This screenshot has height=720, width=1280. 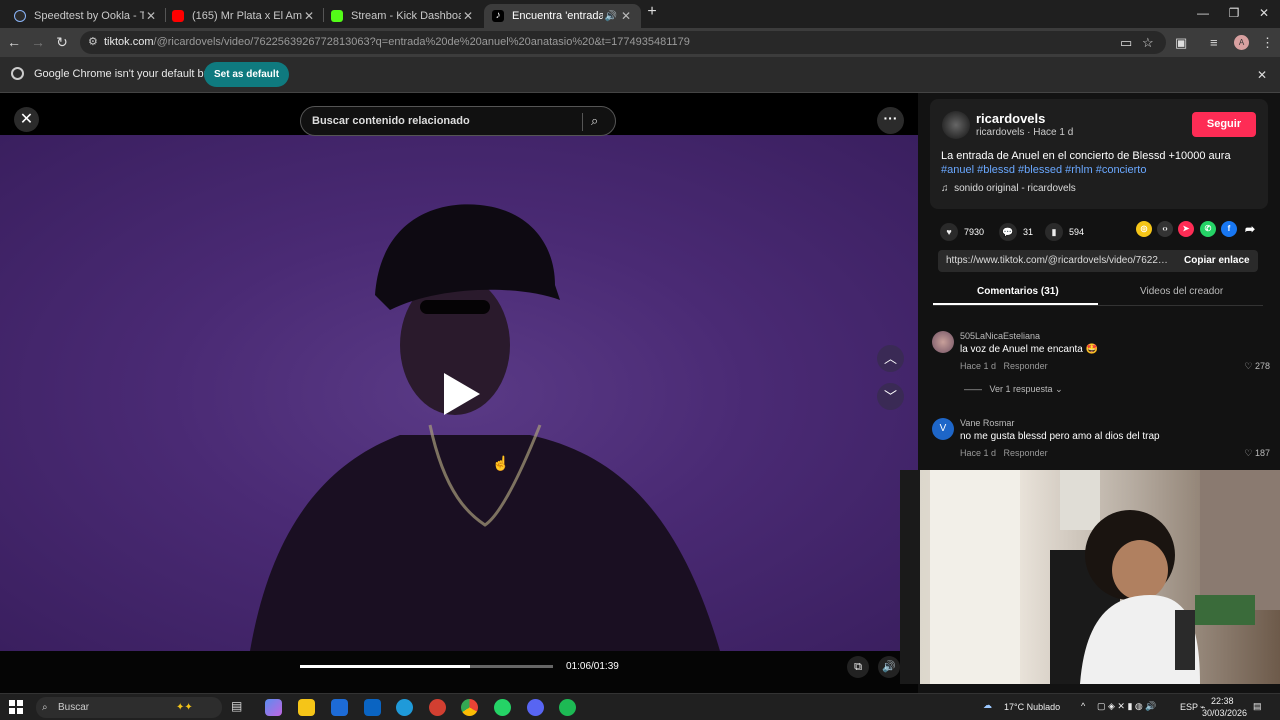 I want to click on tray-icons: ▢ ◈ ✕ ▮ ◍ 🔊, so click(x=1126, y=706).